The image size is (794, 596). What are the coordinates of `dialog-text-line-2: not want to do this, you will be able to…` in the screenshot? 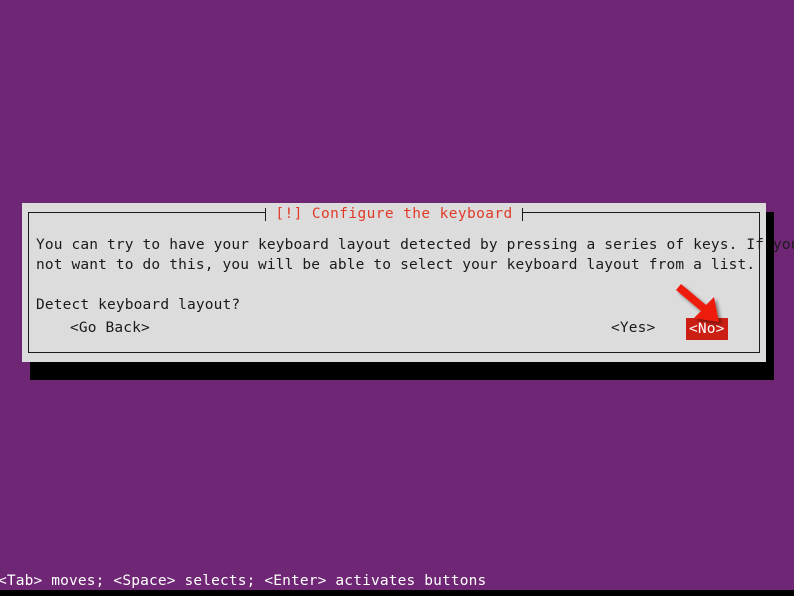 It's located at (396, 265).